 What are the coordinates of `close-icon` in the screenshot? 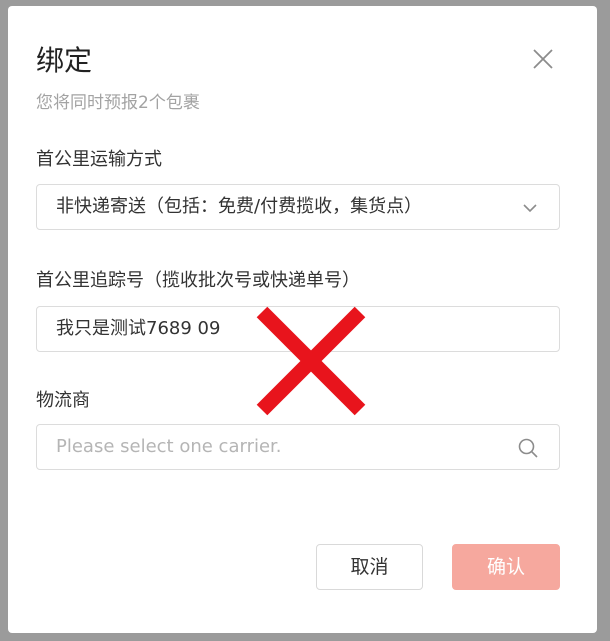 It's located at (543, 59).